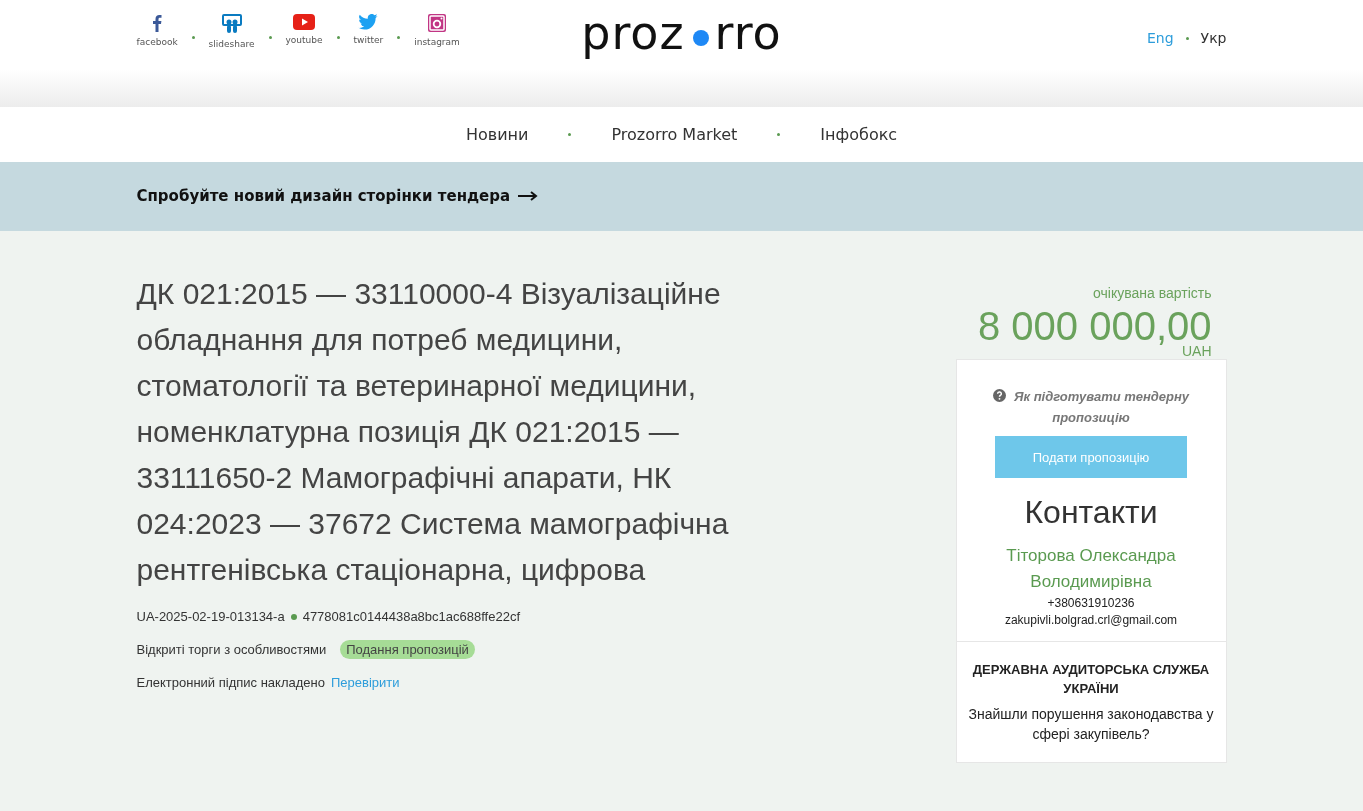 This screenshot has height=811, width=1363. I want to click on nav-link: Prozorro Market, so click(674, 134).